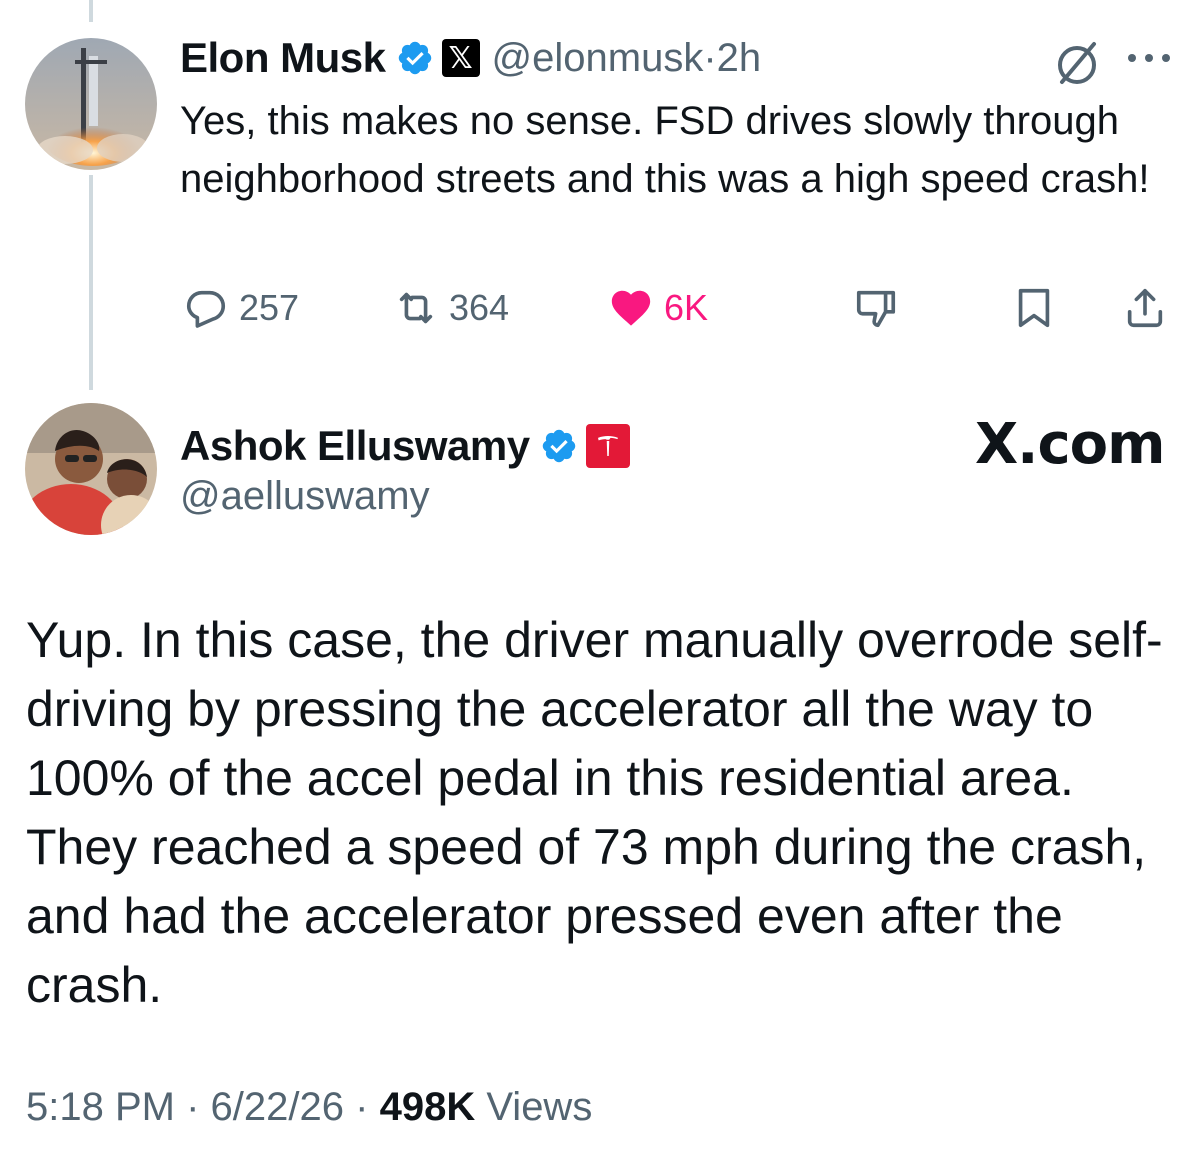 The image size is (1200, 1166). What do you see at coordinates (427, 1107) in the screenshot?
I see `views-count: 498K` at bounding box center [427, 1107].